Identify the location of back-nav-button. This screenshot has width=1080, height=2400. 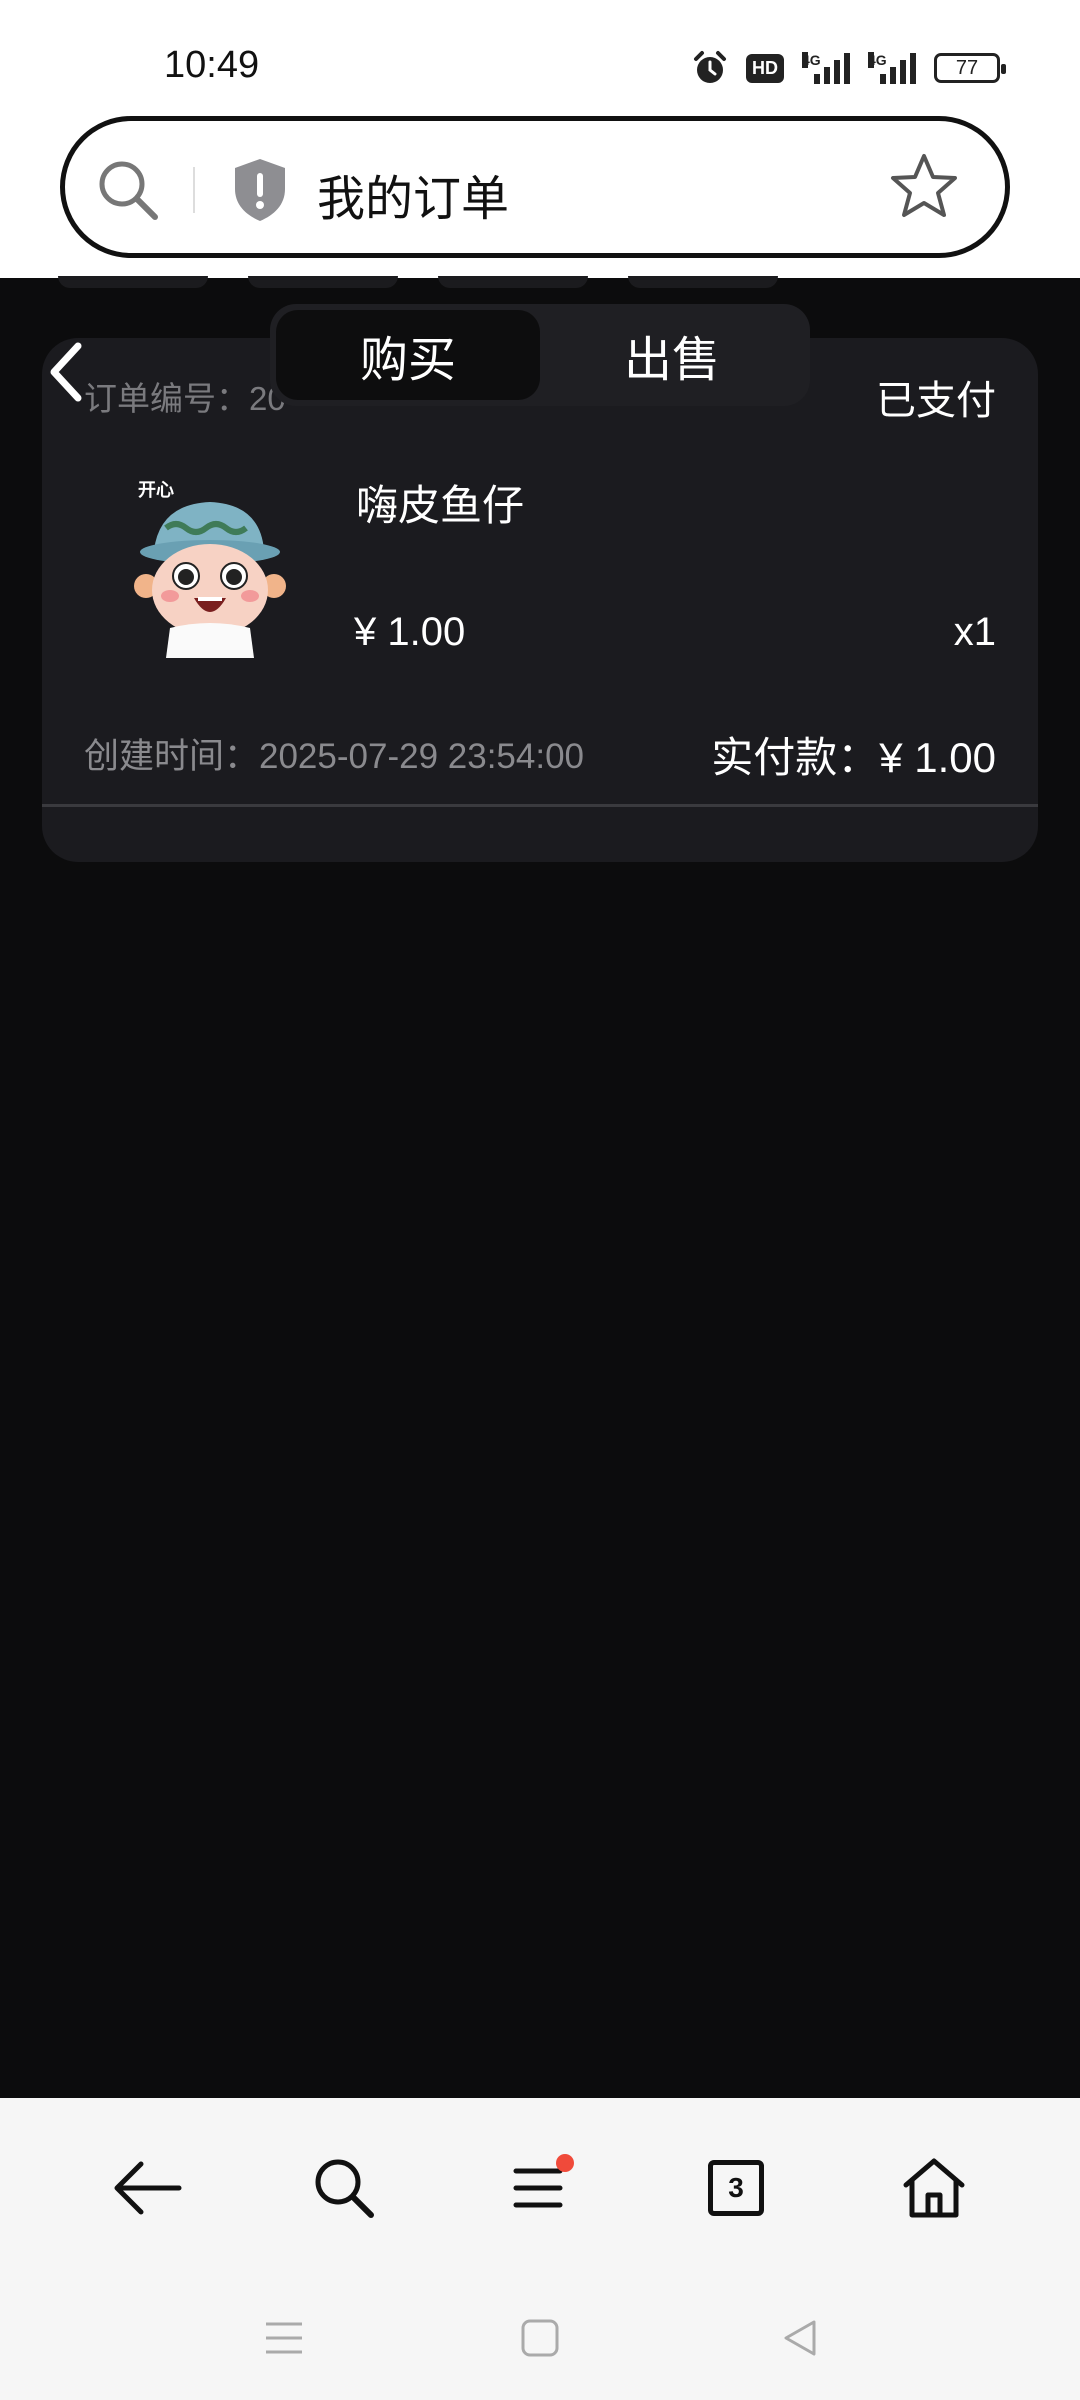
(800, 2338).